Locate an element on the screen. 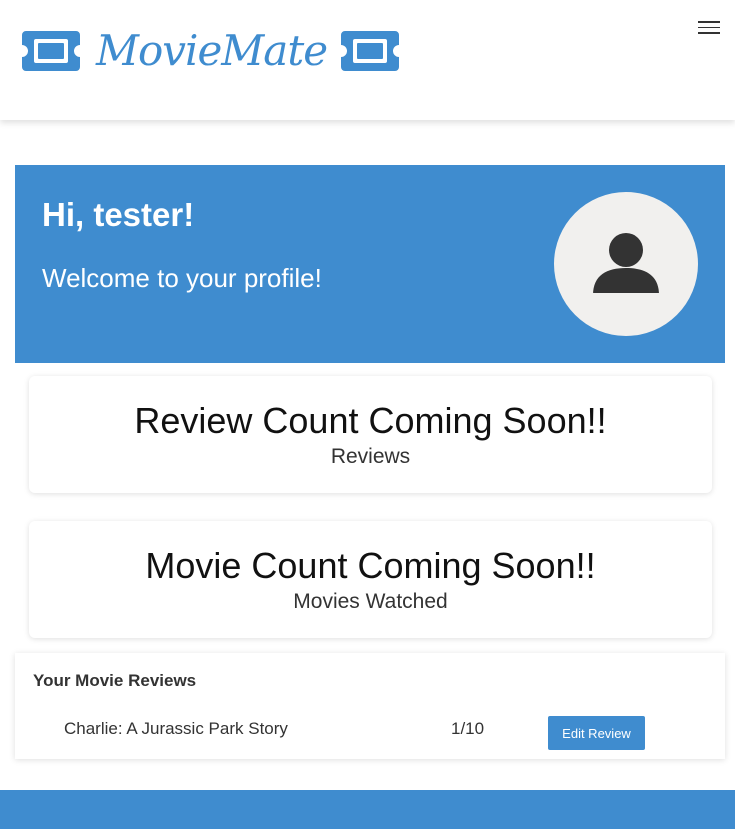 The height and width of the screenshot is (829, 735). hamburger-icon is located at coordinates (709, 29).